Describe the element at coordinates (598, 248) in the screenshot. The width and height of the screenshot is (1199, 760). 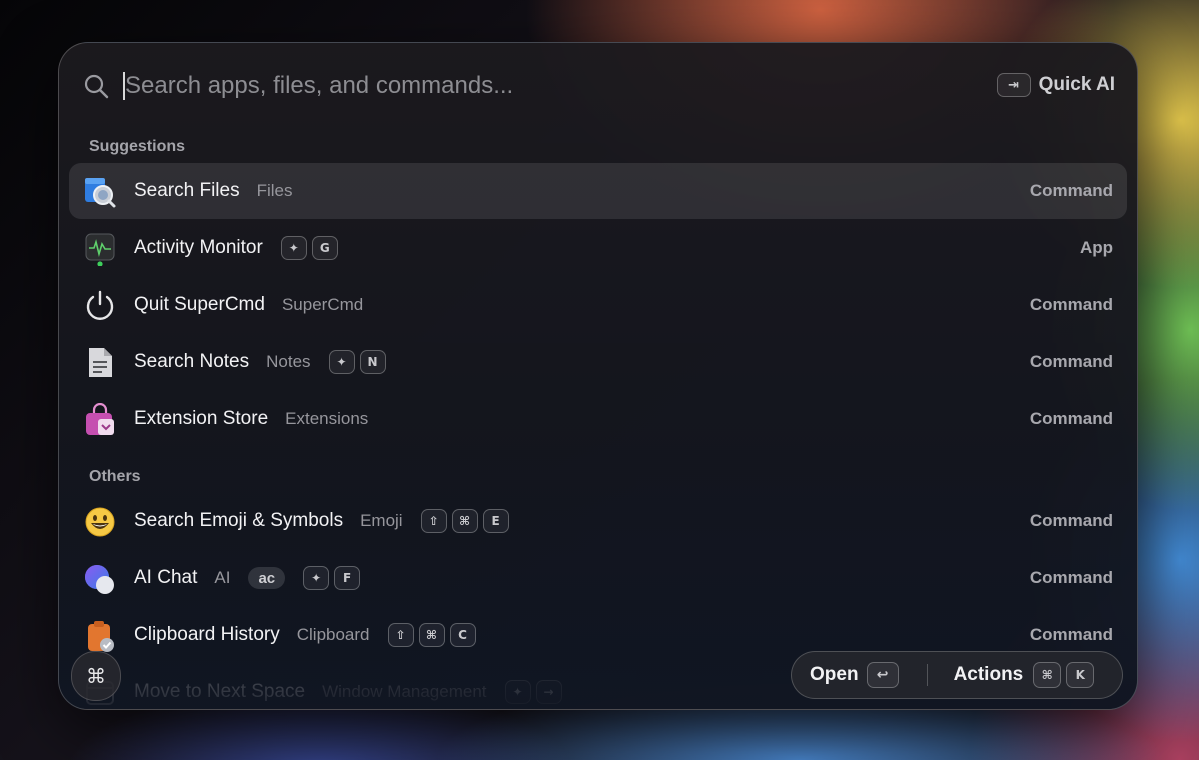
I see `result-row-activity-monitor: Activity Monitor ✦ G App` at that location.